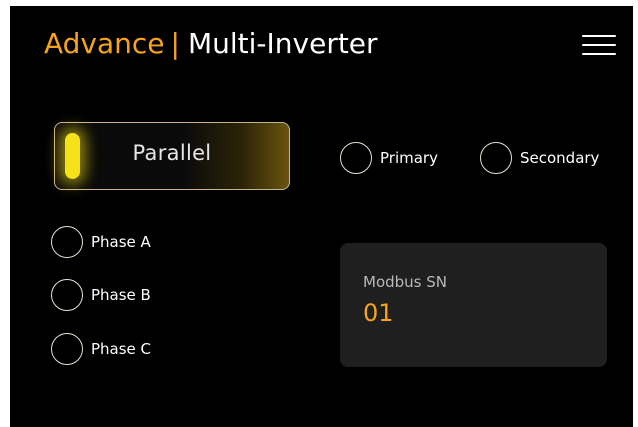  What do you see at coordinates (67, 295) in the screenshot?
I see `radio-circle-phase-b` at bounding box center [67, 295].